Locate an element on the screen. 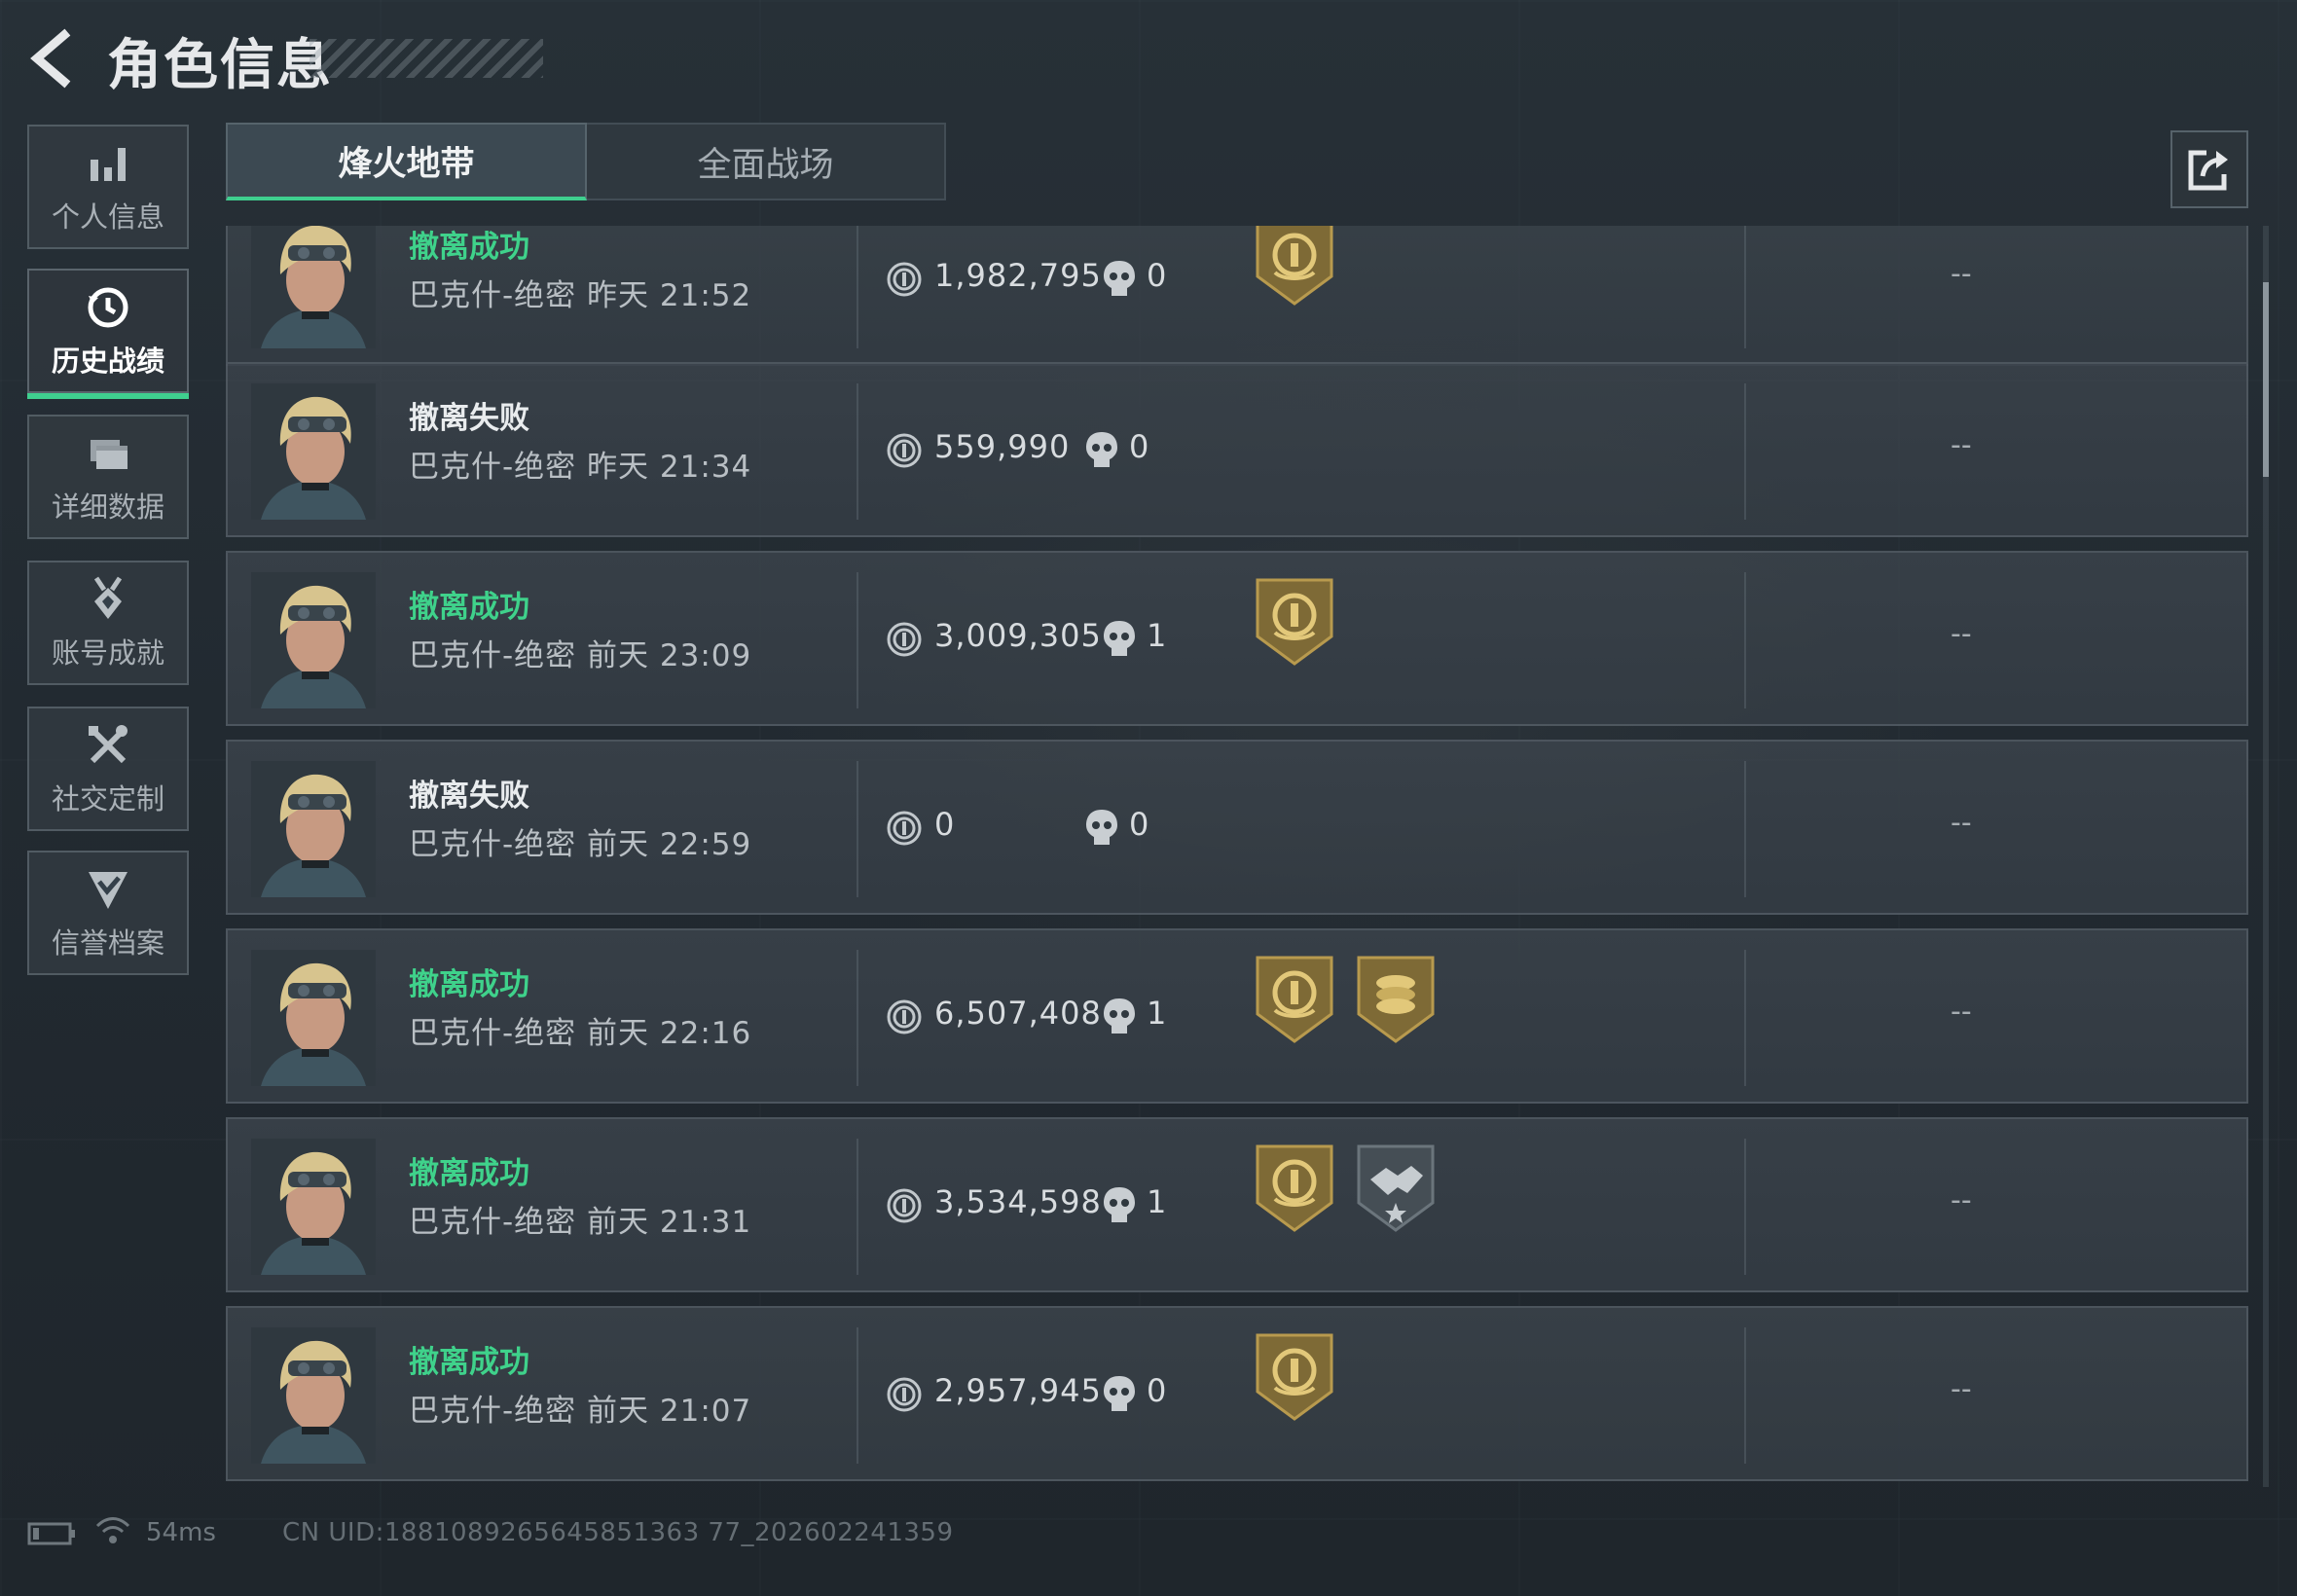 Image resolution: width=2297 pixels, height=1596 pixels. map-and-time: 巴克什-绝密 前天 21:07 is located at coordinates (580, 1408).